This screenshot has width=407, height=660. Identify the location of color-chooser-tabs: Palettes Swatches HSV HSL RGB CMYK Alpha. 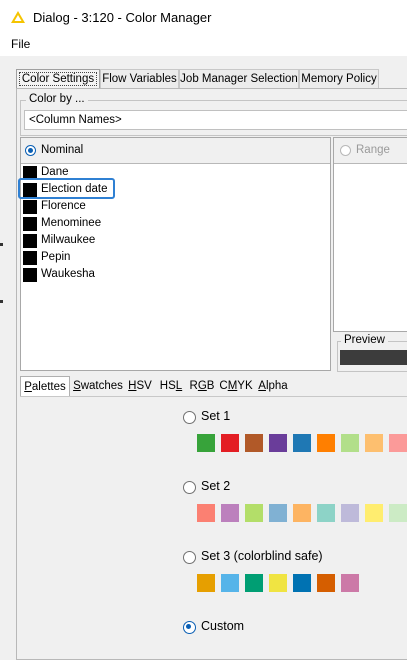
(213, 386).